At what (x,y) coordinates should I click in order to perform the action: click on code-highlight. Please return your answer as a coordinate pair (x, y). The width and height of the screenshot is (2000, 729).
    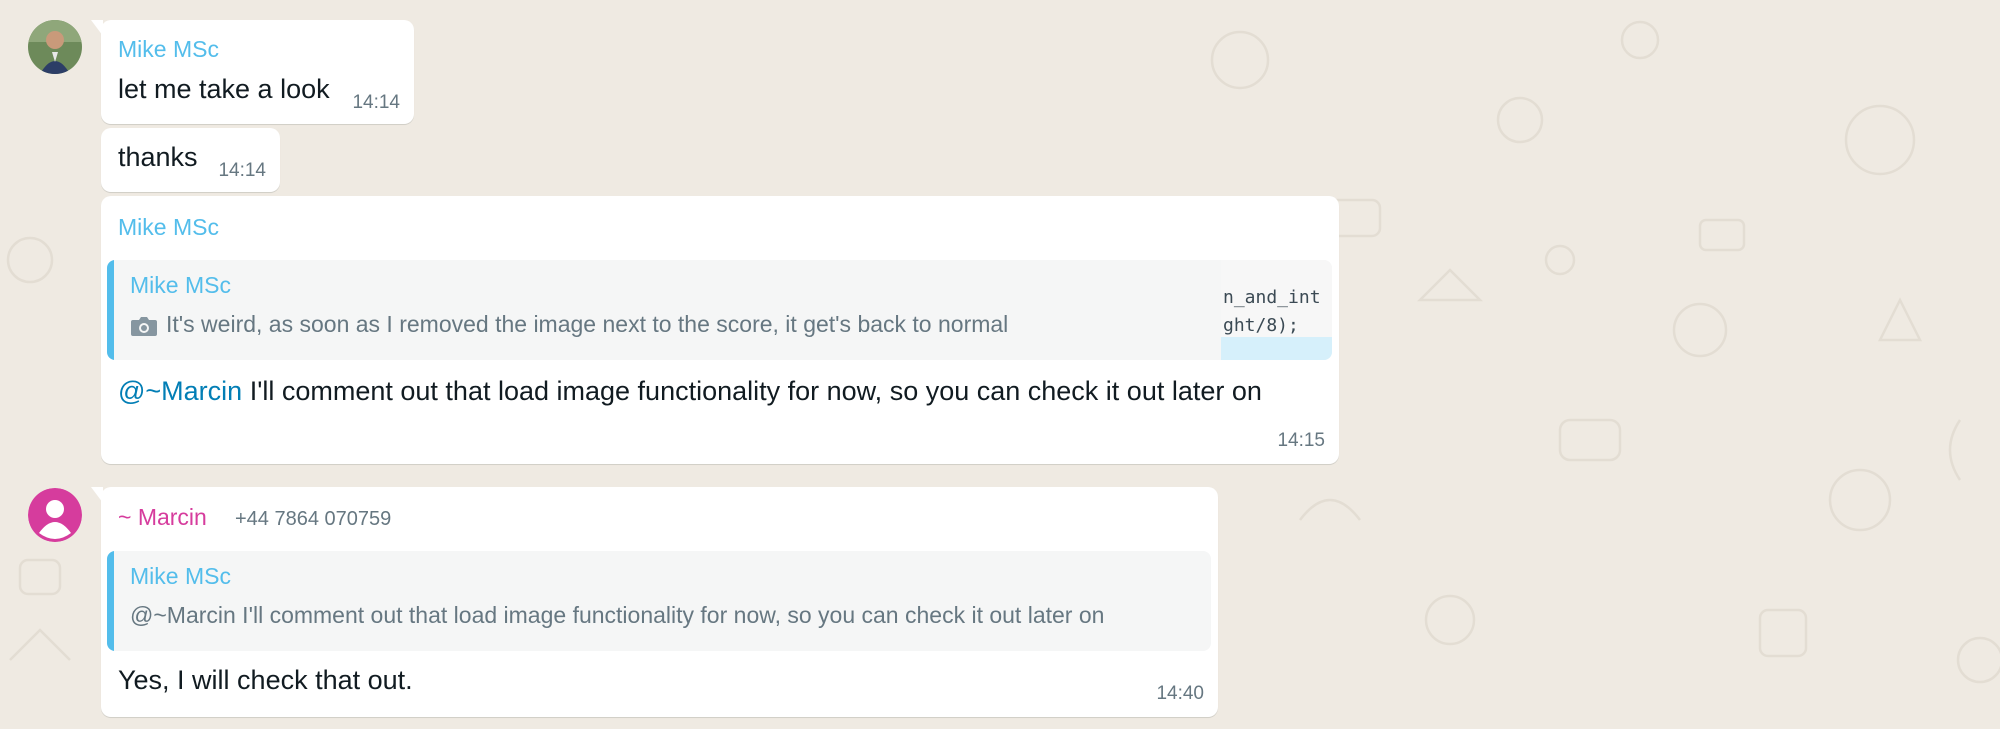
    Looking at the image, I should click on (1276, 348).